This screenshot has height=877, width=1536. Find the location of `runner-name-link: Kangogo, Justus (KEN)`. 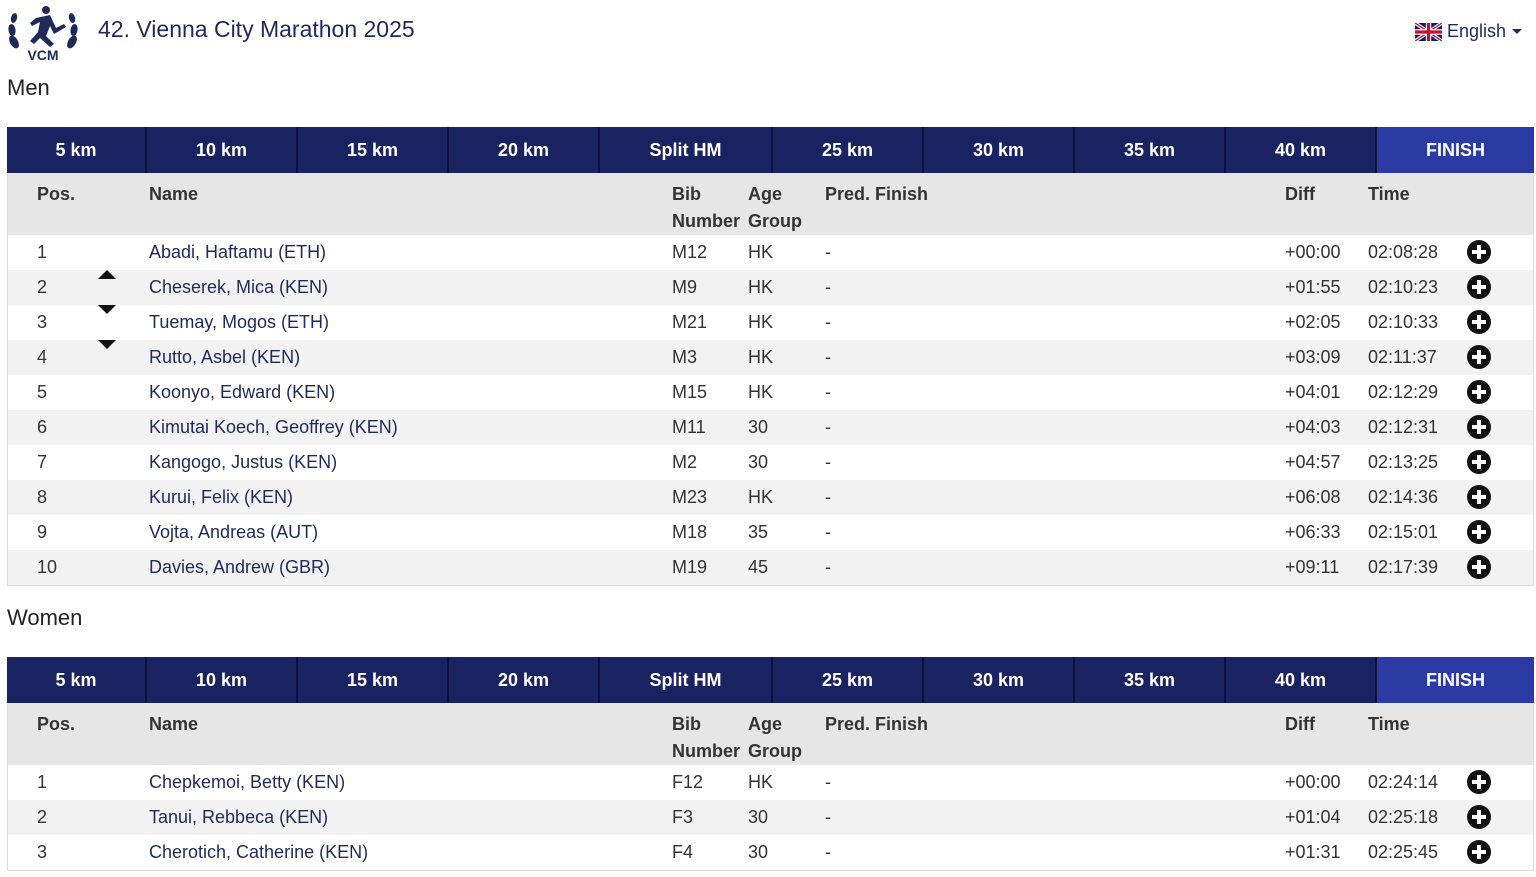

runner-name-link: Kangogo, Justus (KEN) is located at coordinates (243, 462).